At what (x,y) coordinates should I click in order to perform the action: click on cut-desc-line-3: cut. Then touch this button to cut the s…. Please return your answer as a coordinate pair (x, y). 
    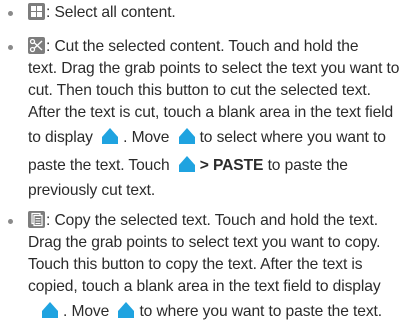
    Looking at the image, I should click on (199, 90).